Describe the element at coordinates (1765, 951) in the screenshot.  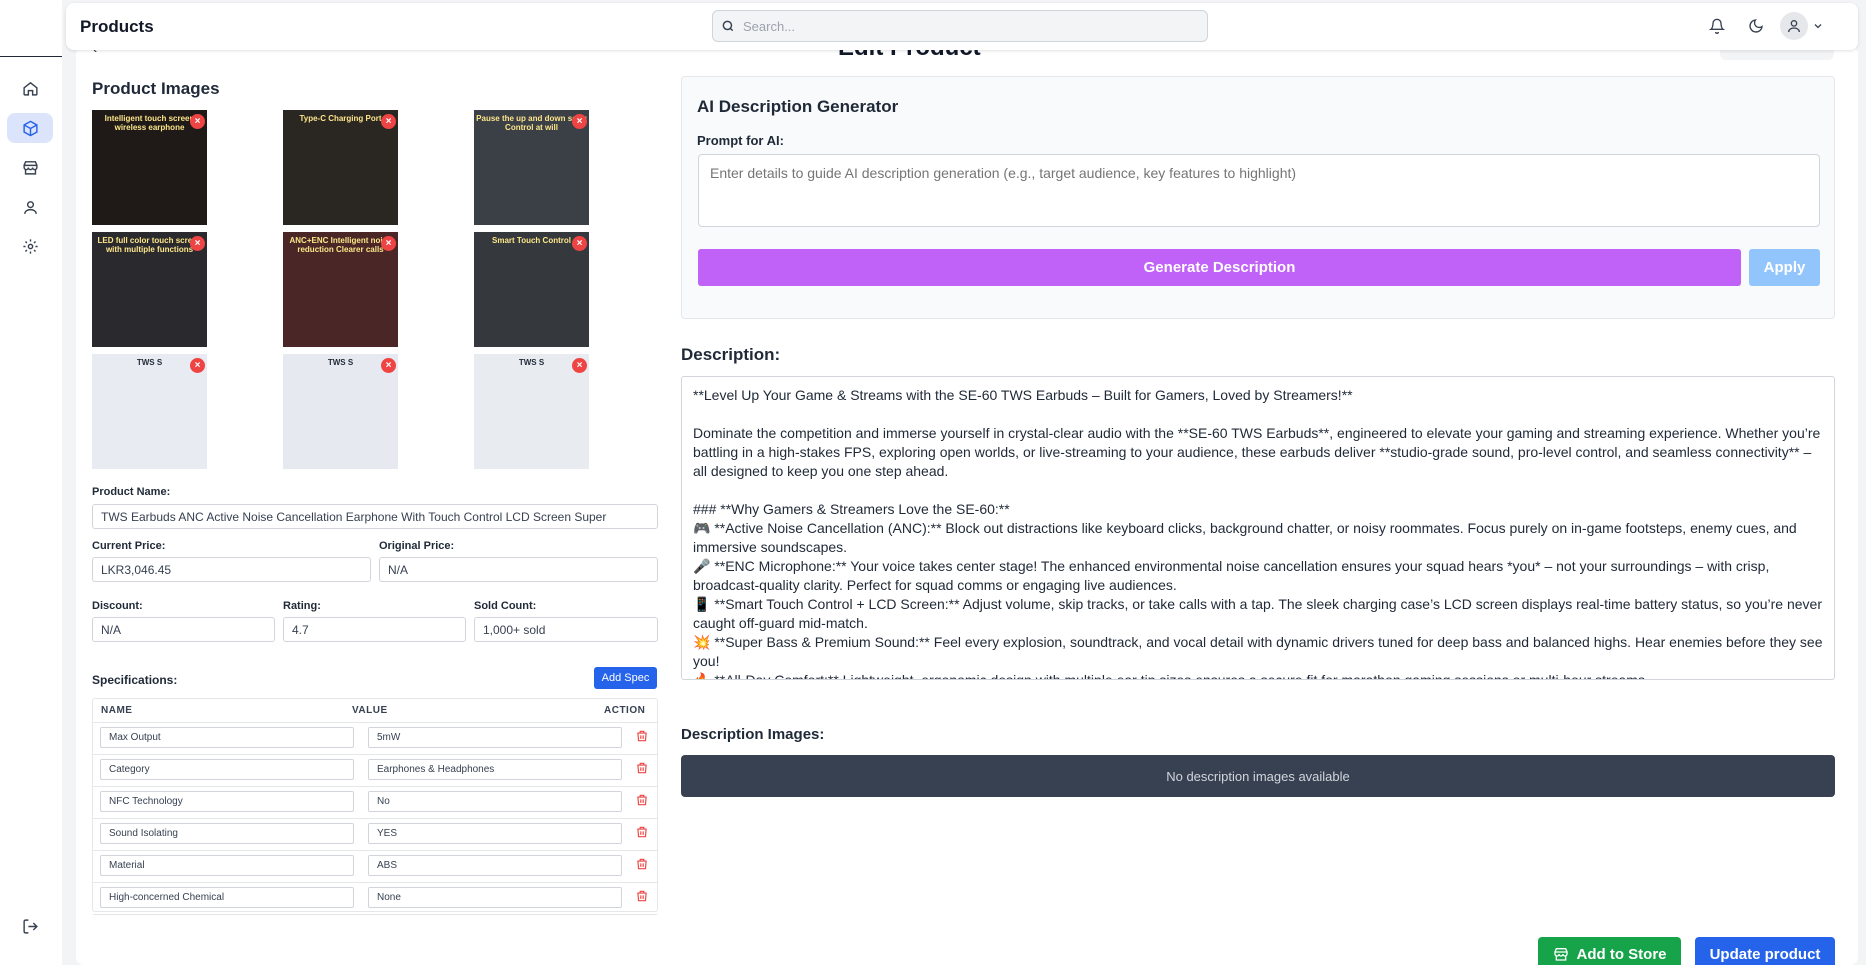
I see `update-product-button: Update product` at that location.